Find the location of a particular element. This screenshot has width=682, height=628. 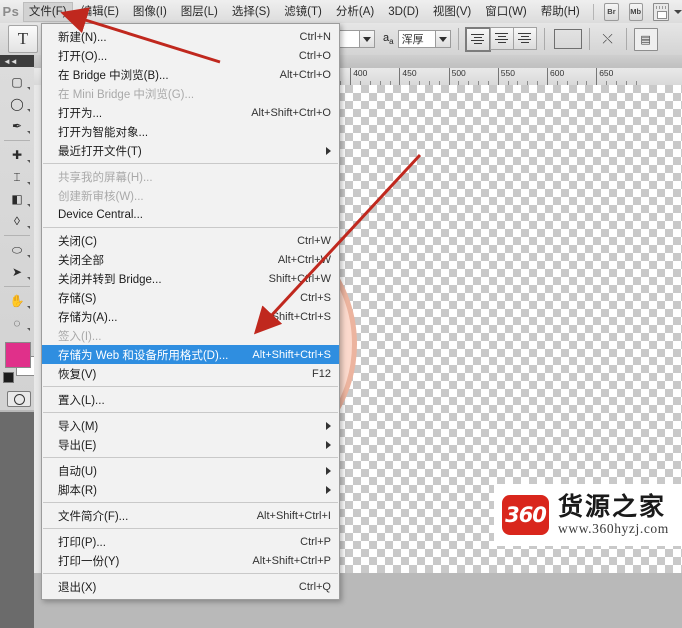

menu-file: 文件(F) is located at coordinates (47, 11).